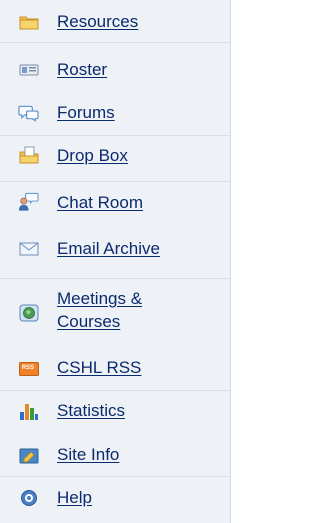 The image size is (320, 523). Describe the element at coordinates (115, 498) in the screenshot. I see `menu-item-help: Help` at that location.